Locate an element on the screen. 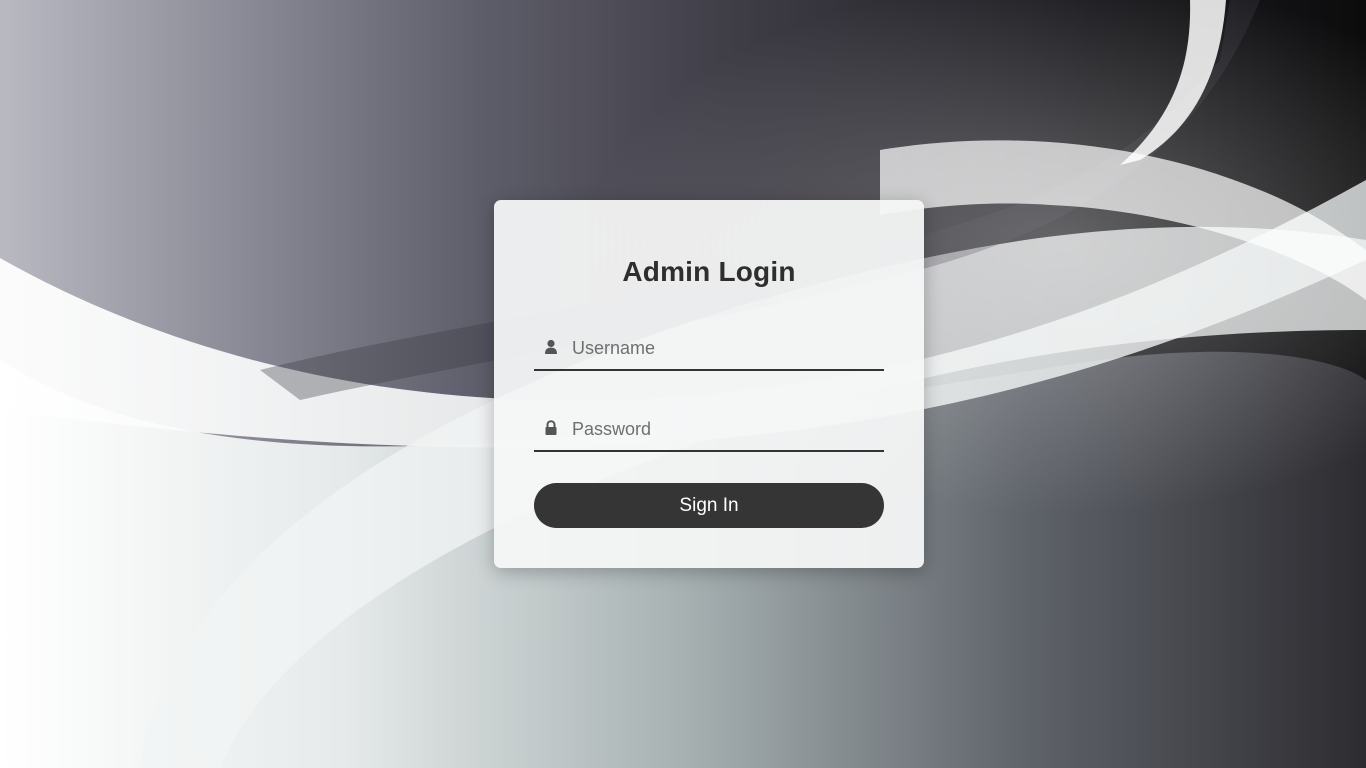 The image size is (1366, 768). password-input is located at coordinates (722, 429).